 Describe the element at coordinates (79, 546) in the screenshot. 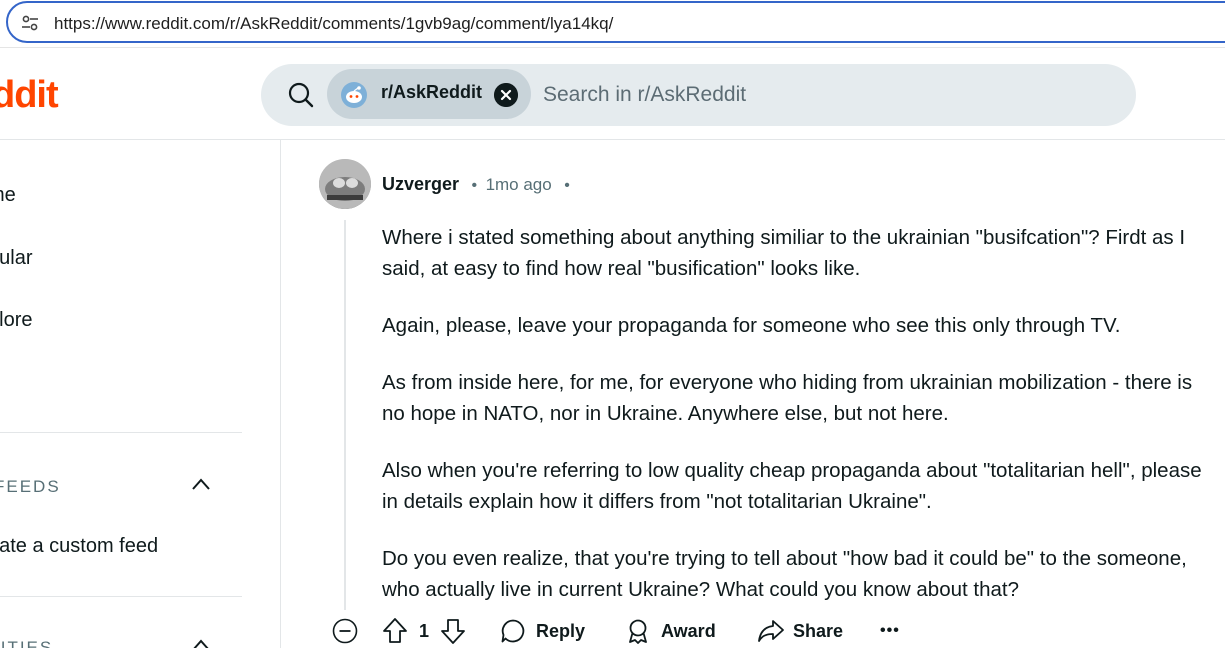

I see `create-custom-feed-link: eate a custom feed` at that location.